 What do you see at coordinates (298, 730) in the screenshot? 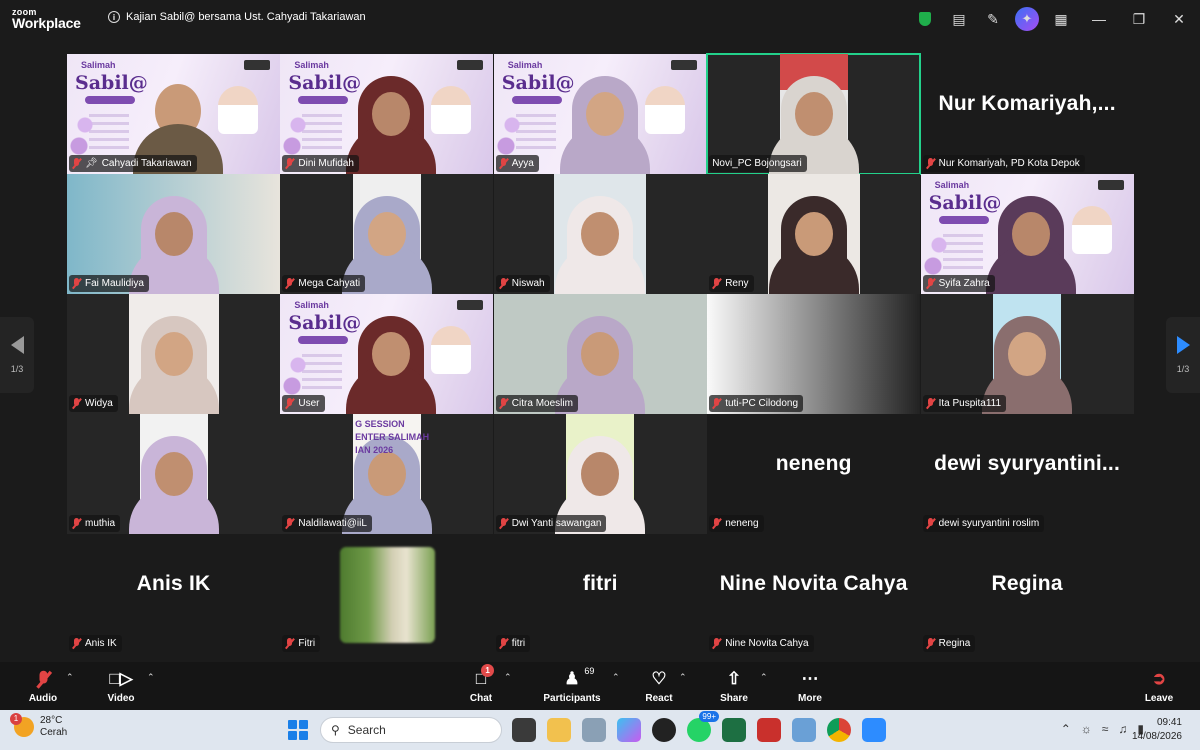
I see `start-button` at bounding box center [298, 730].